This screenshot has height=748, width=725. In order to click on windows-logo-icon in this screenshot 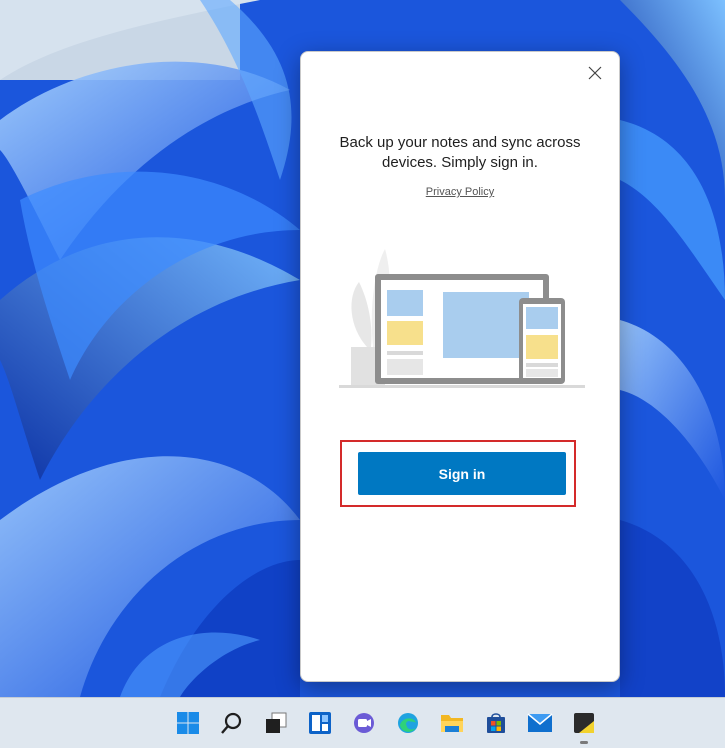, I will do `click(188, 723)`.